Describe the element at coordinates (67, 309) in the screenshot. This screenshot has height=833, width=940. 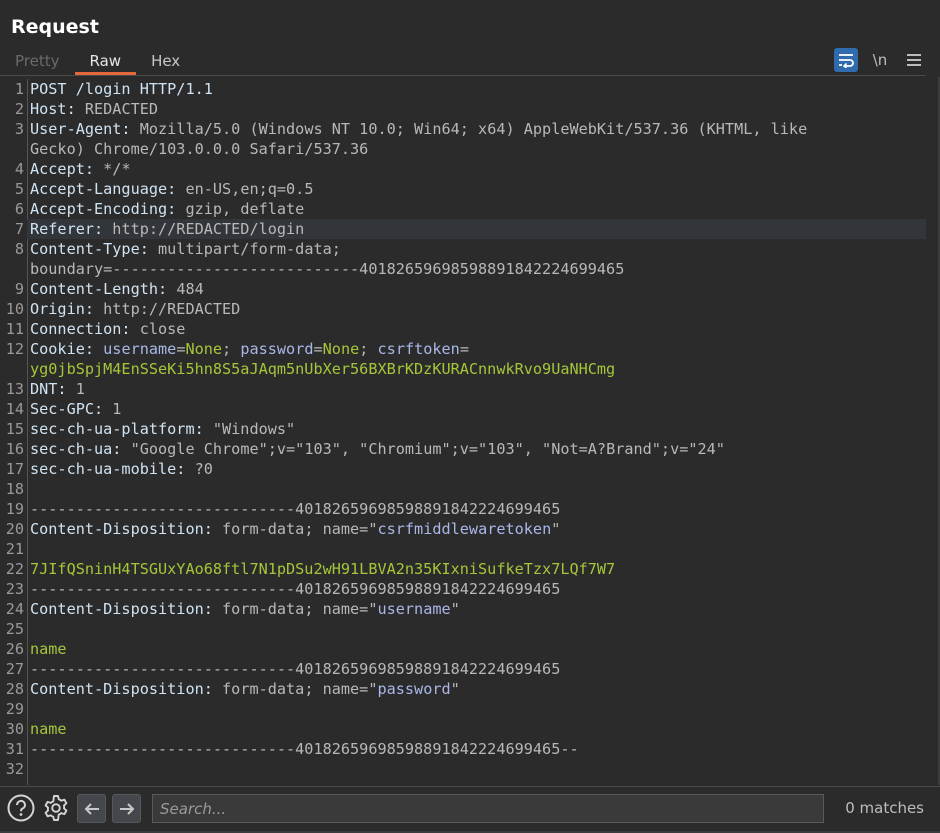
I see `token-hn: Origin:` at that location.